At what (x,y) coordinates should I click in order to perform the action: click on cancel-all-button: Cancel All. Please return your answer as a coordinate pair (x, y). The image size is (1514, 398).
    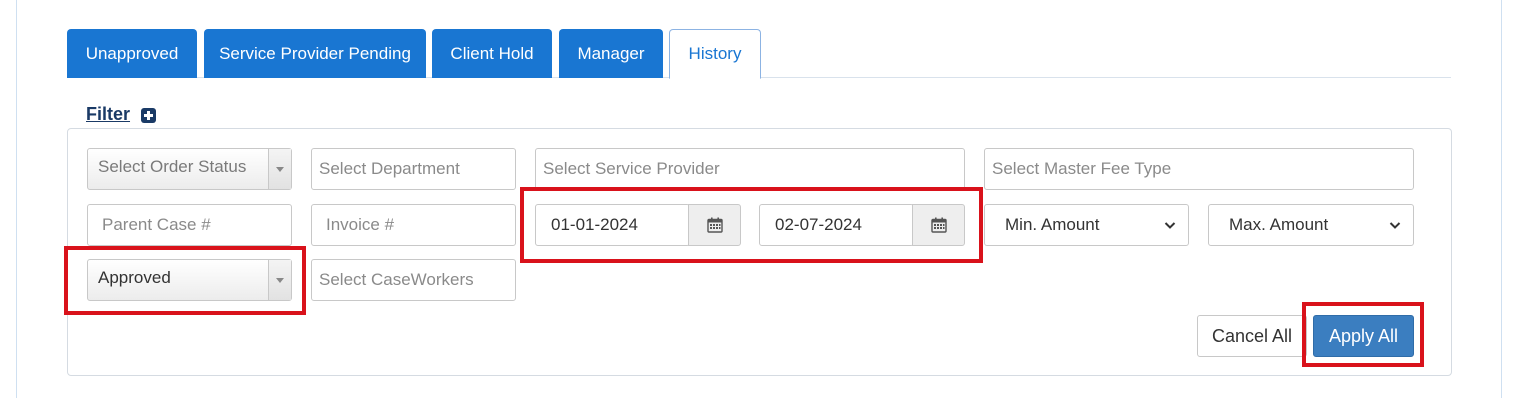
    Looking at the image, I should click on (1252, 336).